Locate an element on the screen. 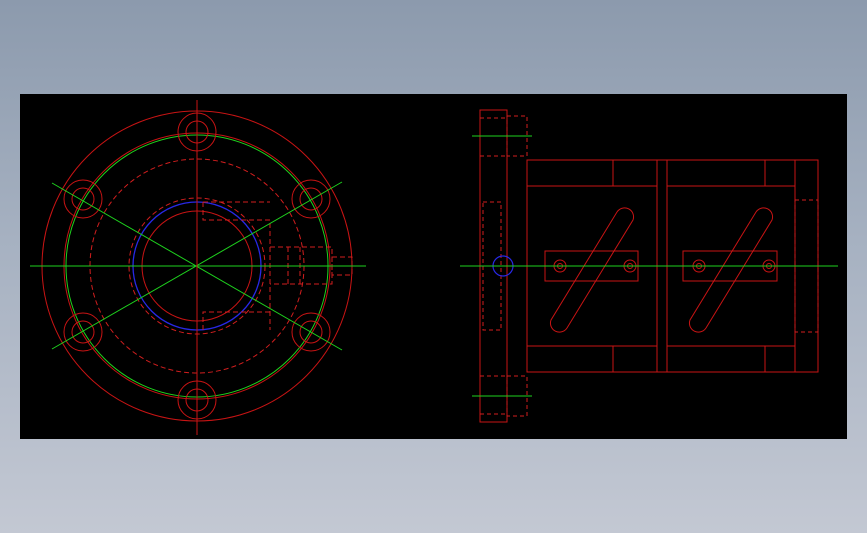 The height and width of the screenshot is (533, 867). bolt-hole-lower-left is located at coordinates (83, 332).